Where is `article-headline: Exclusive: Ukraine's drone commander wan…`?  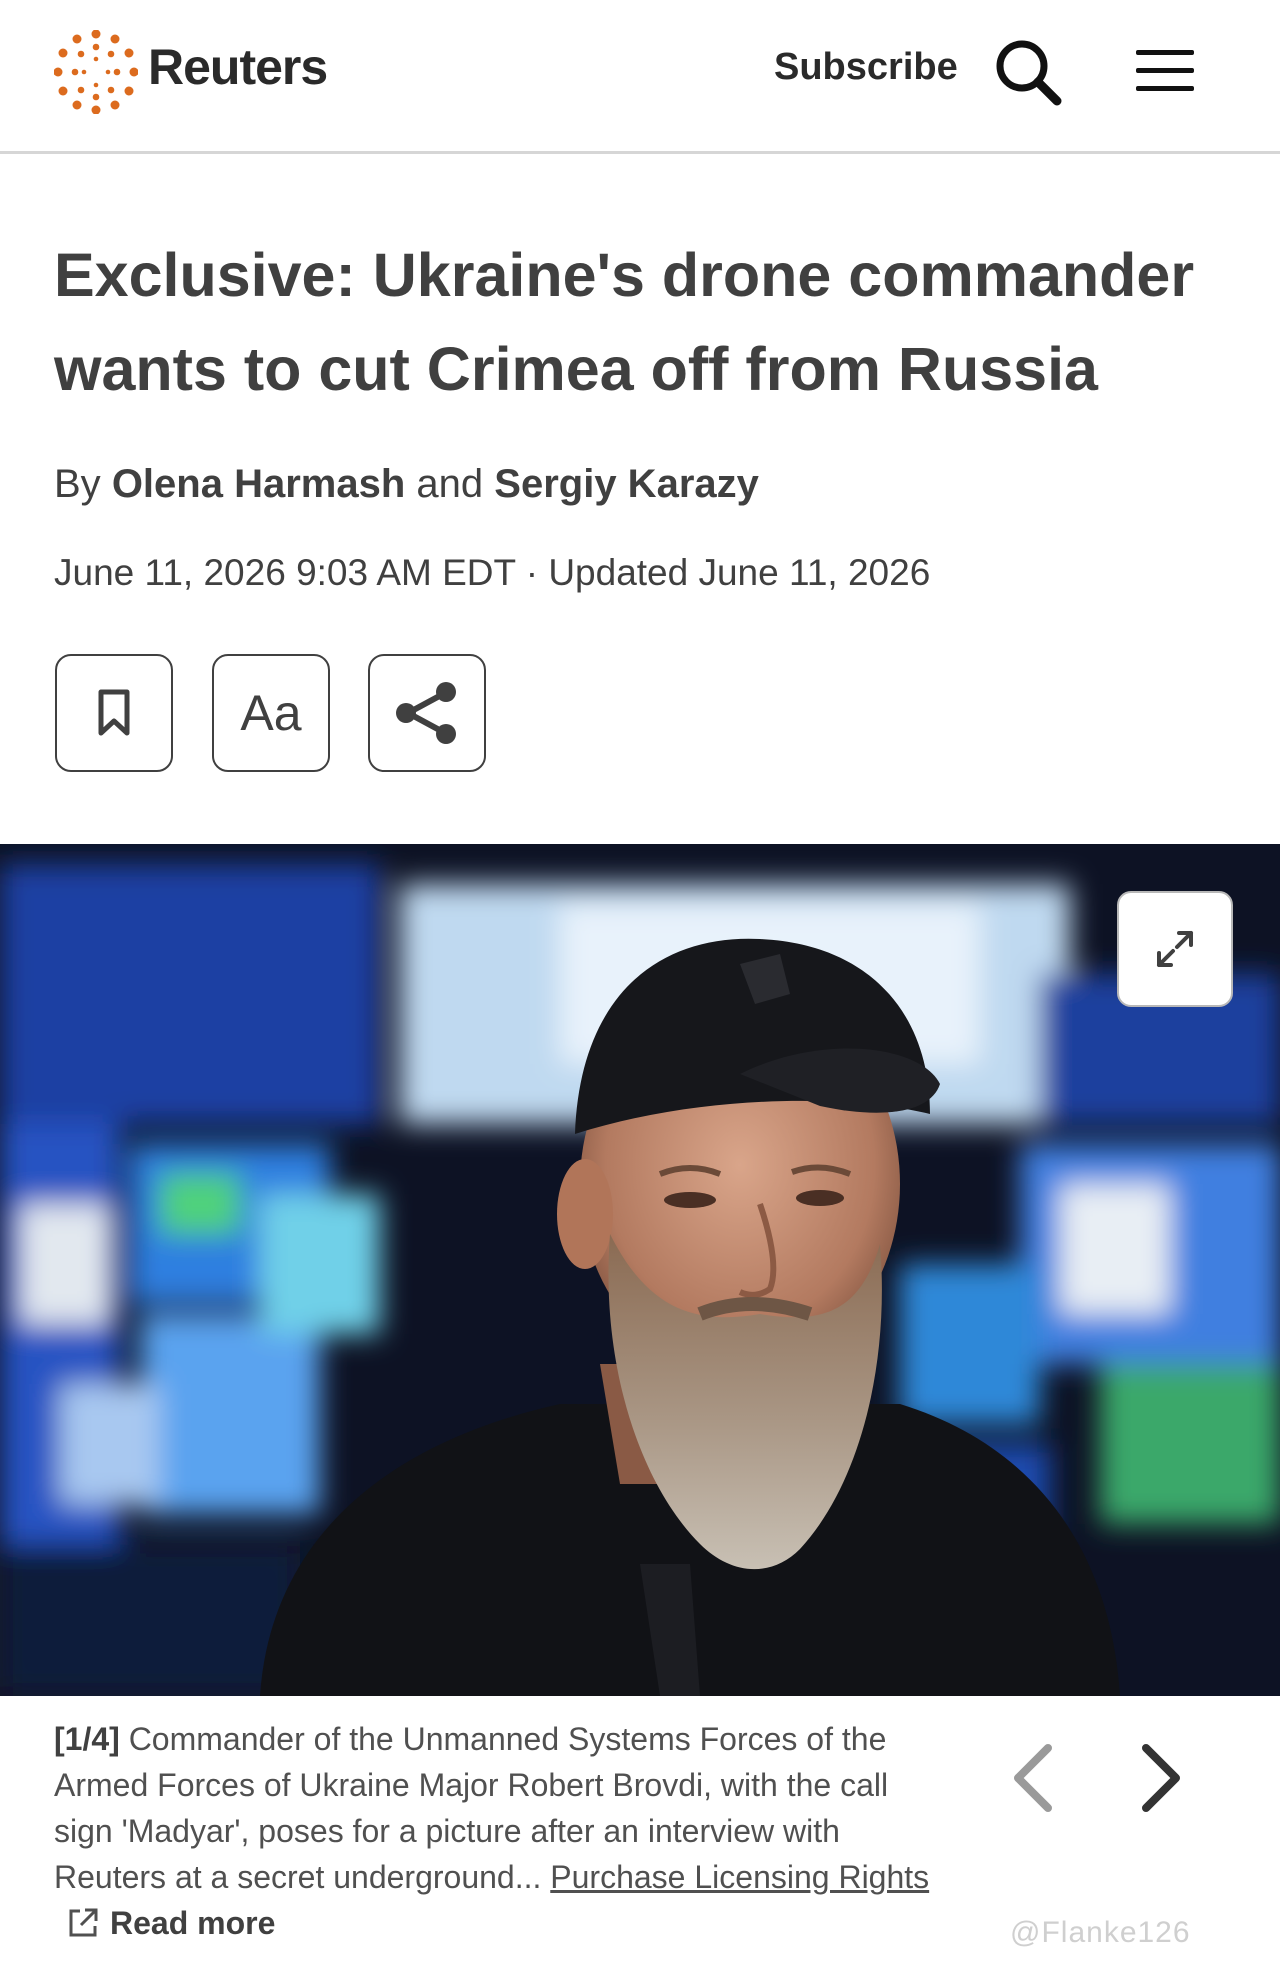
article-headline: Exclusive: Ukraine's drone commander wan… is located at coordinates (624, 322).